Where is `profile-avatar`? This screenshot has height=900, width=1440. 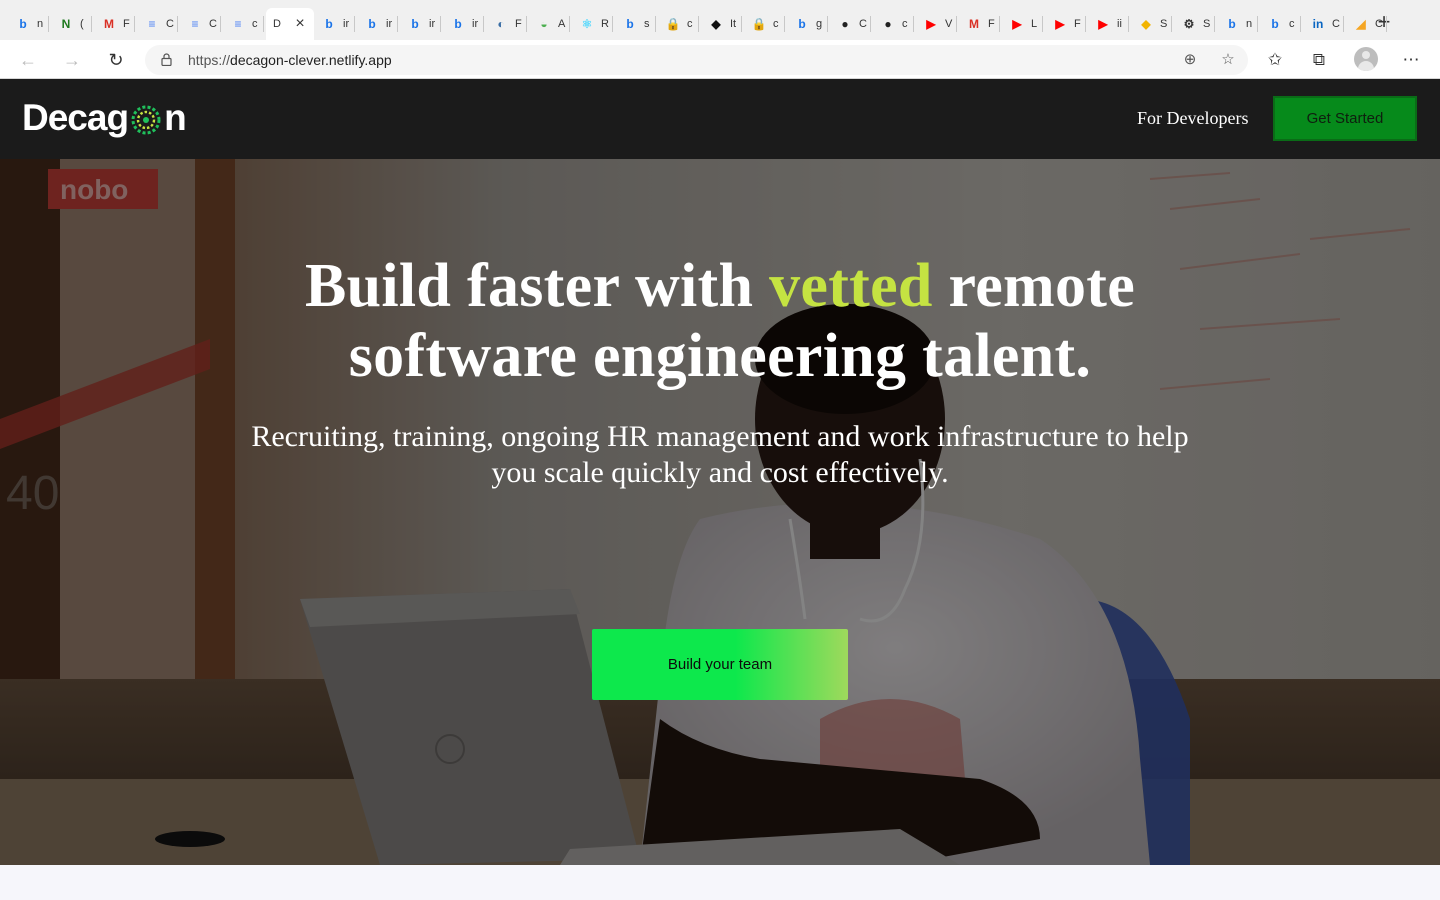 profile-avatar is located at coordinates (1366, 59).